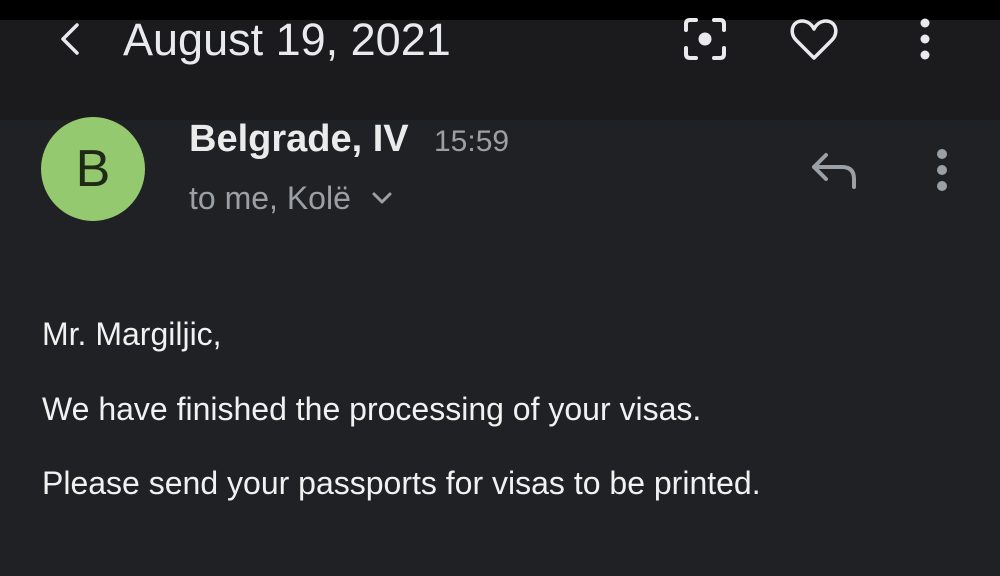  I want to click on avatar-letter: B, so click(93, 169).